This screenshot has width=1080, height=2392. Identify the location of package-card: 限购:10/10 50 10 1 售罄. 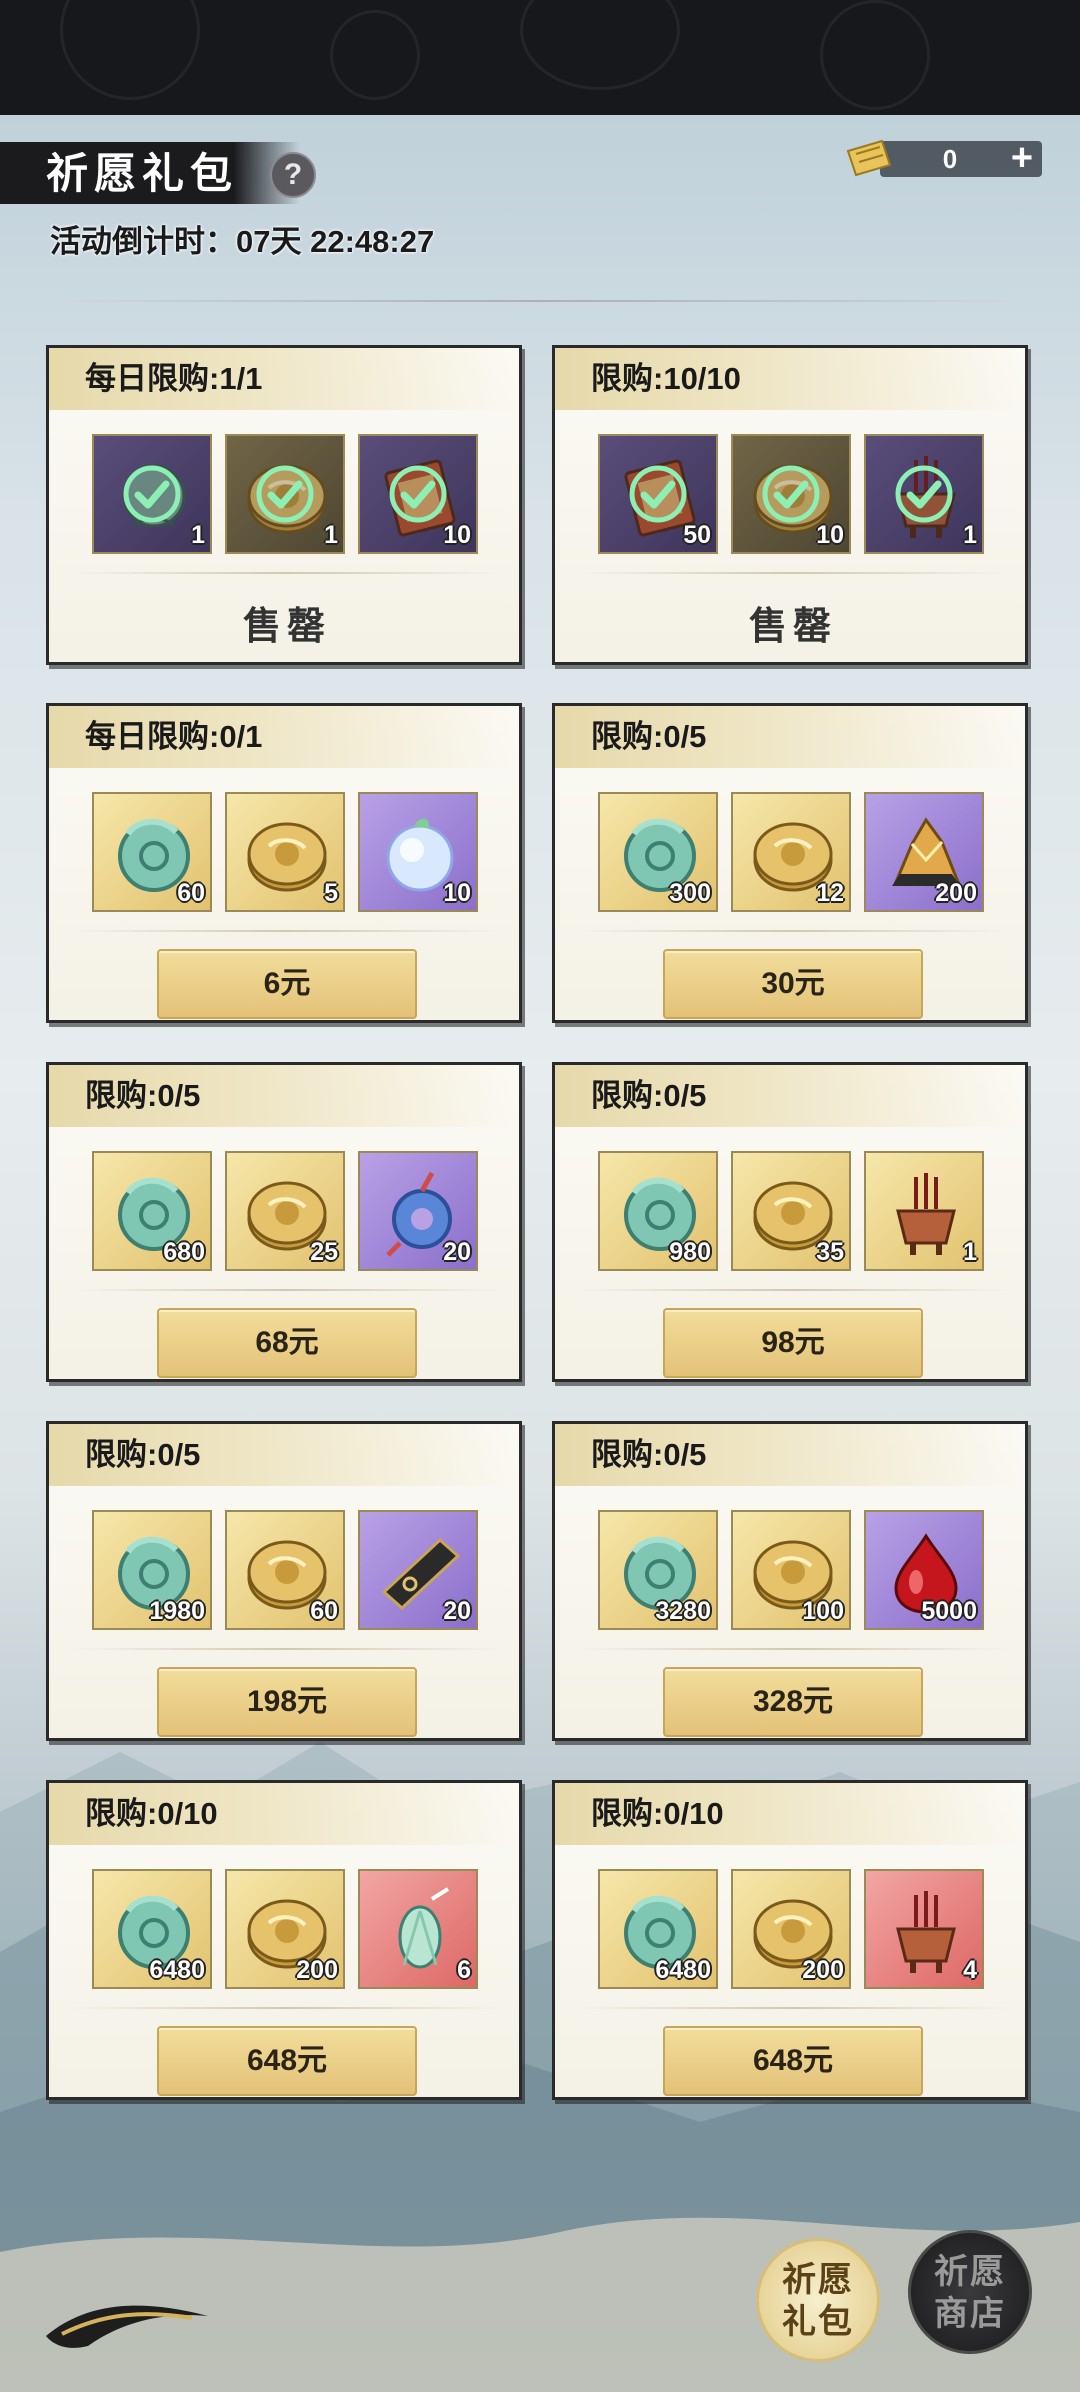
(790, 505).